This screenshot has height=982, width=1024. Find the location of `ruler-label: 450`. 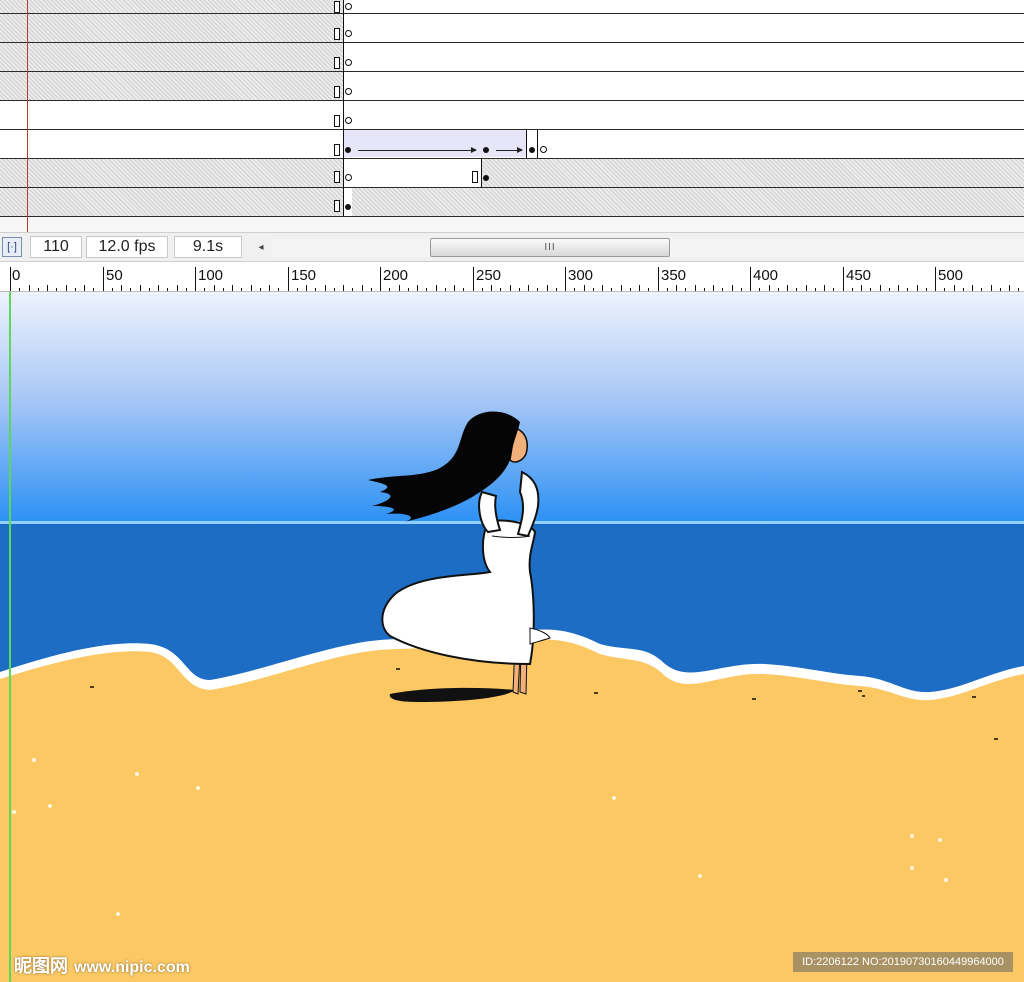

ruler-label: 450 is located at coordinates (859, 275).